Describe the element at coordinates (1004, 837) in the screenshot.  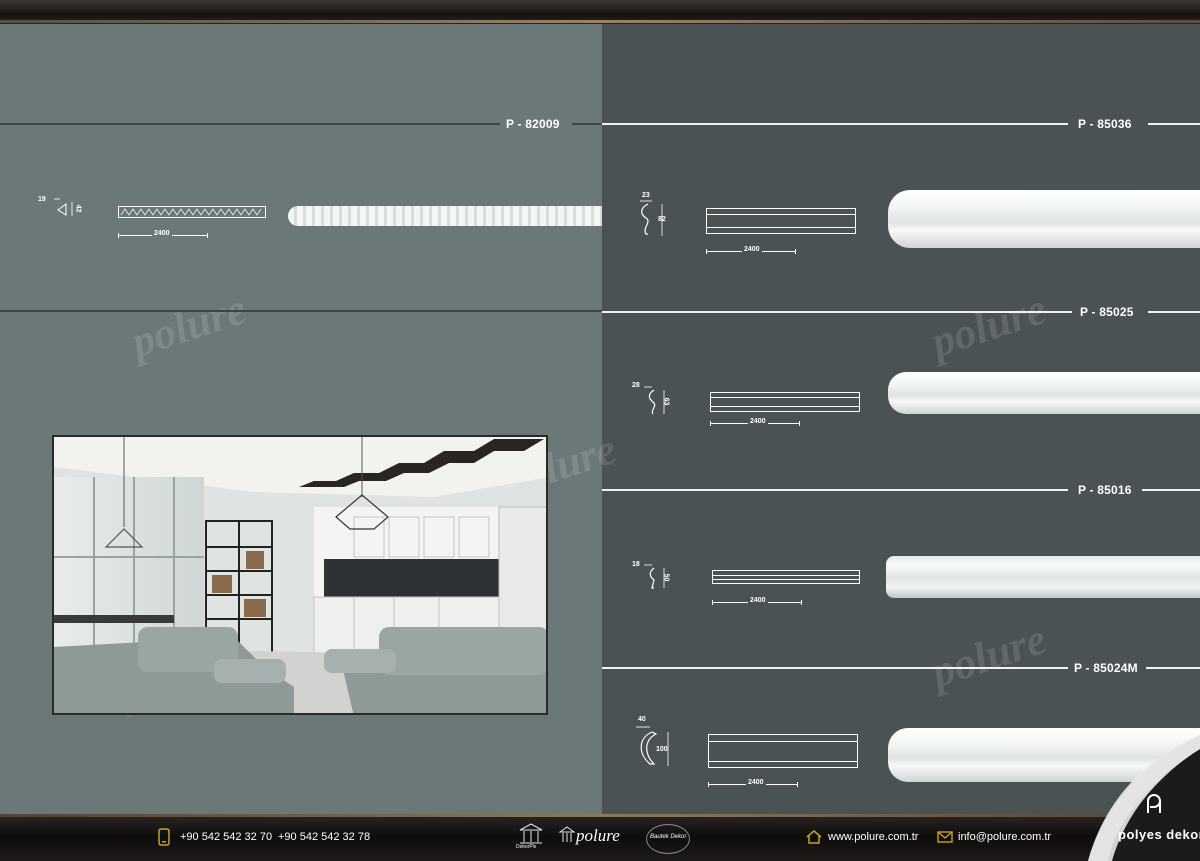
I see `email-link: info@polure.com.tr` at that location.